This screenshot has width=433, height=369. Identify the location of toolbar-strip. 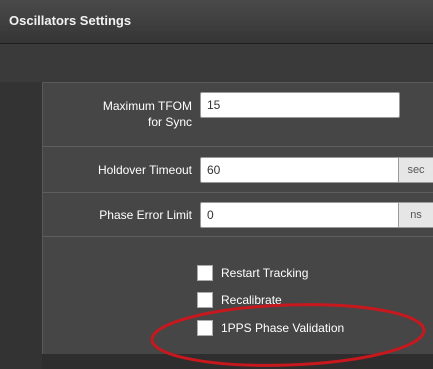
(216, 63).